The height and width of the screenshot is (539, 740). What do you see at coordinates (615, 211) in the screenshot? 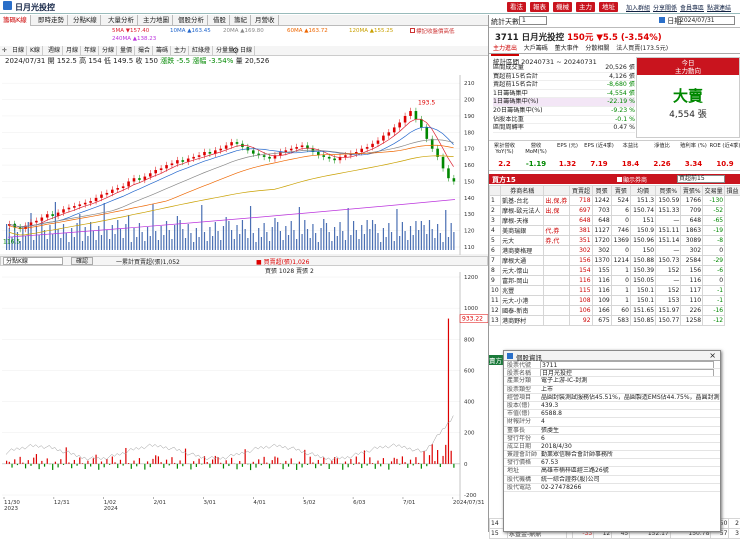
I see `table-row: 2摩根-歐元法人出,保6977036150.74151.33709-52` at bounding box center [615, 211].